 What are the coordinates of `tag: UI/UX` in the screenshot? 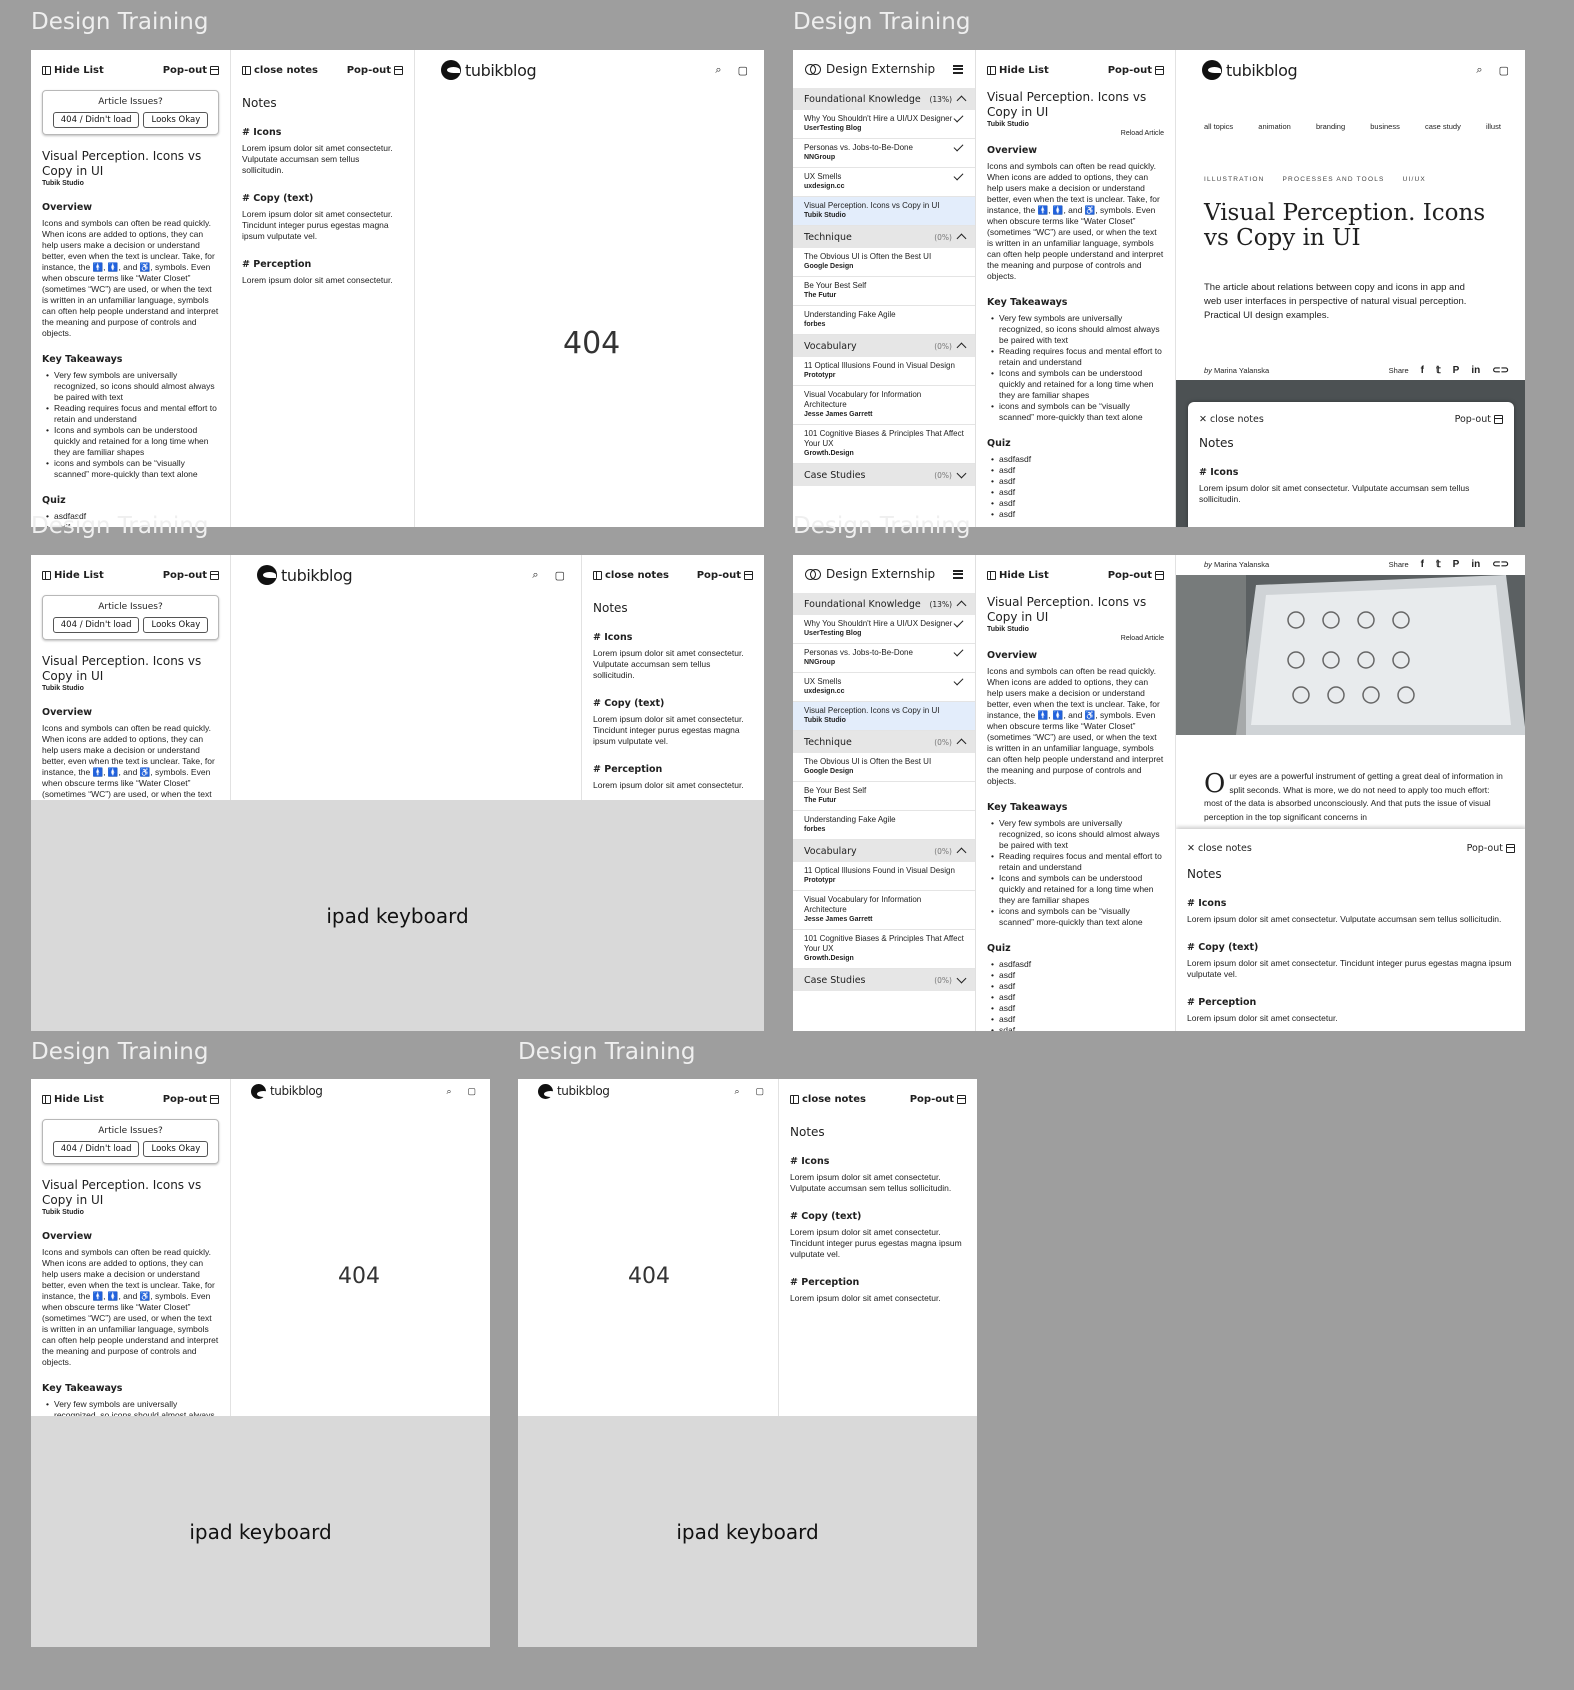 It's located at (1414, 179).